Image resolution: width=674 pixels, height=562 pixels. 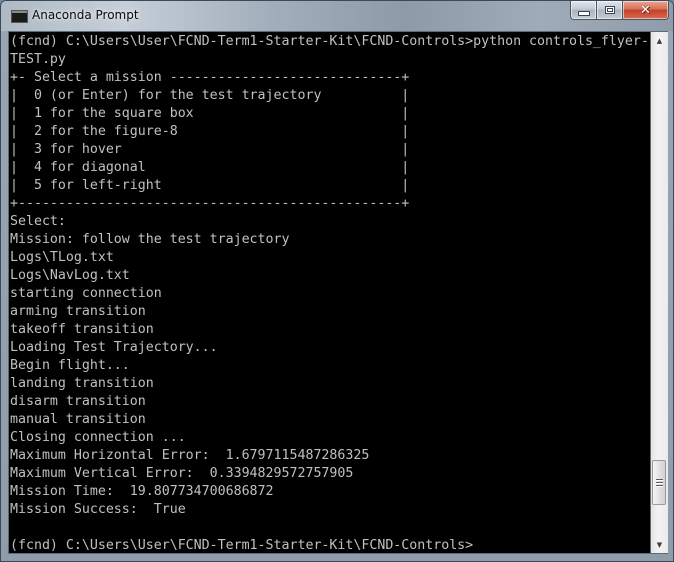 What do you see at coordinates (38, 59) in the screenshot?
I see `console-line: TEST.py` at bounding box center [38, 59].